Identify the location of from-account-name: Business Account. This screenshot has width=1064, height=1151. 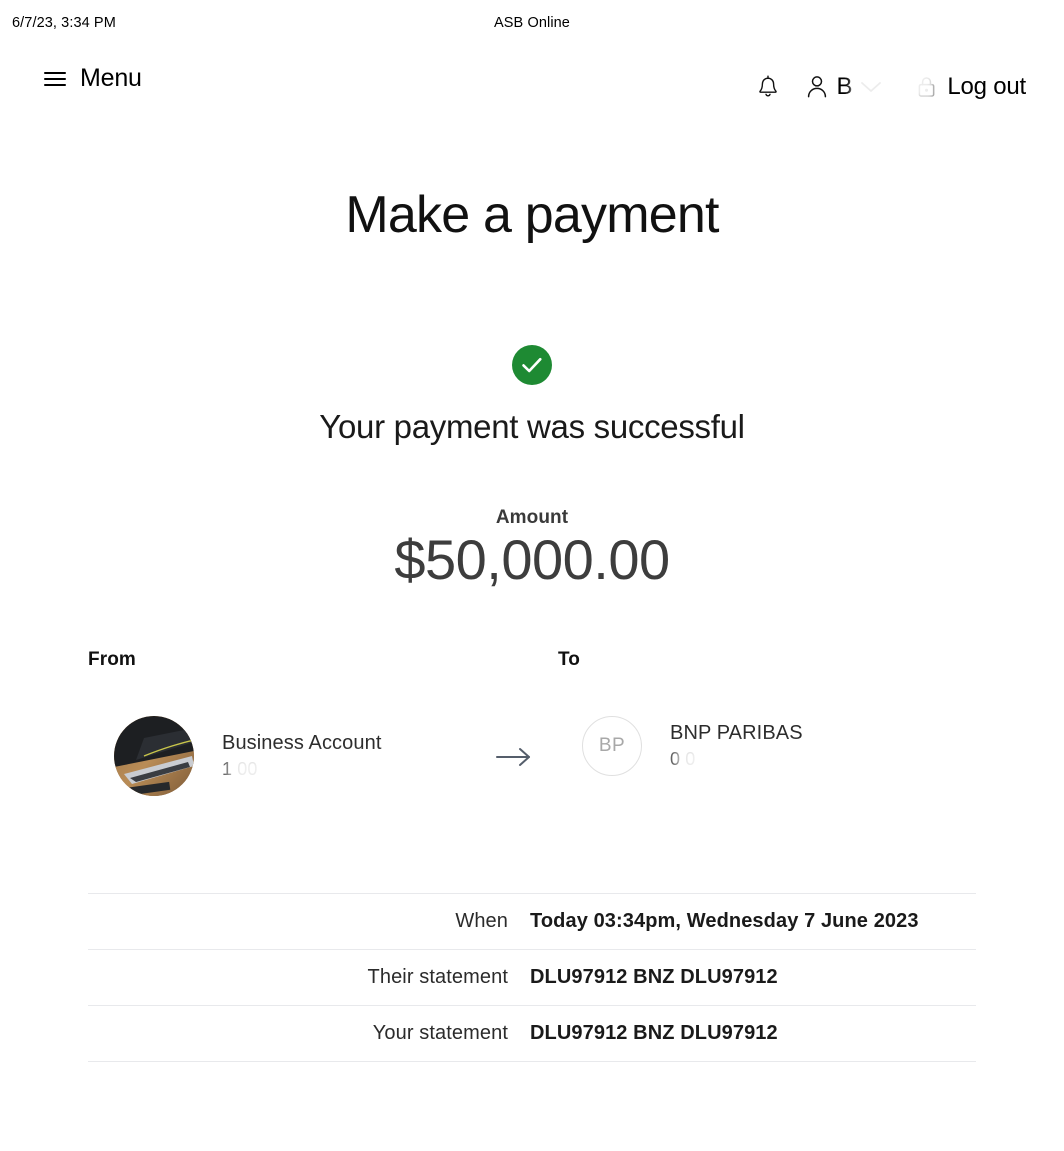
(302, 743).